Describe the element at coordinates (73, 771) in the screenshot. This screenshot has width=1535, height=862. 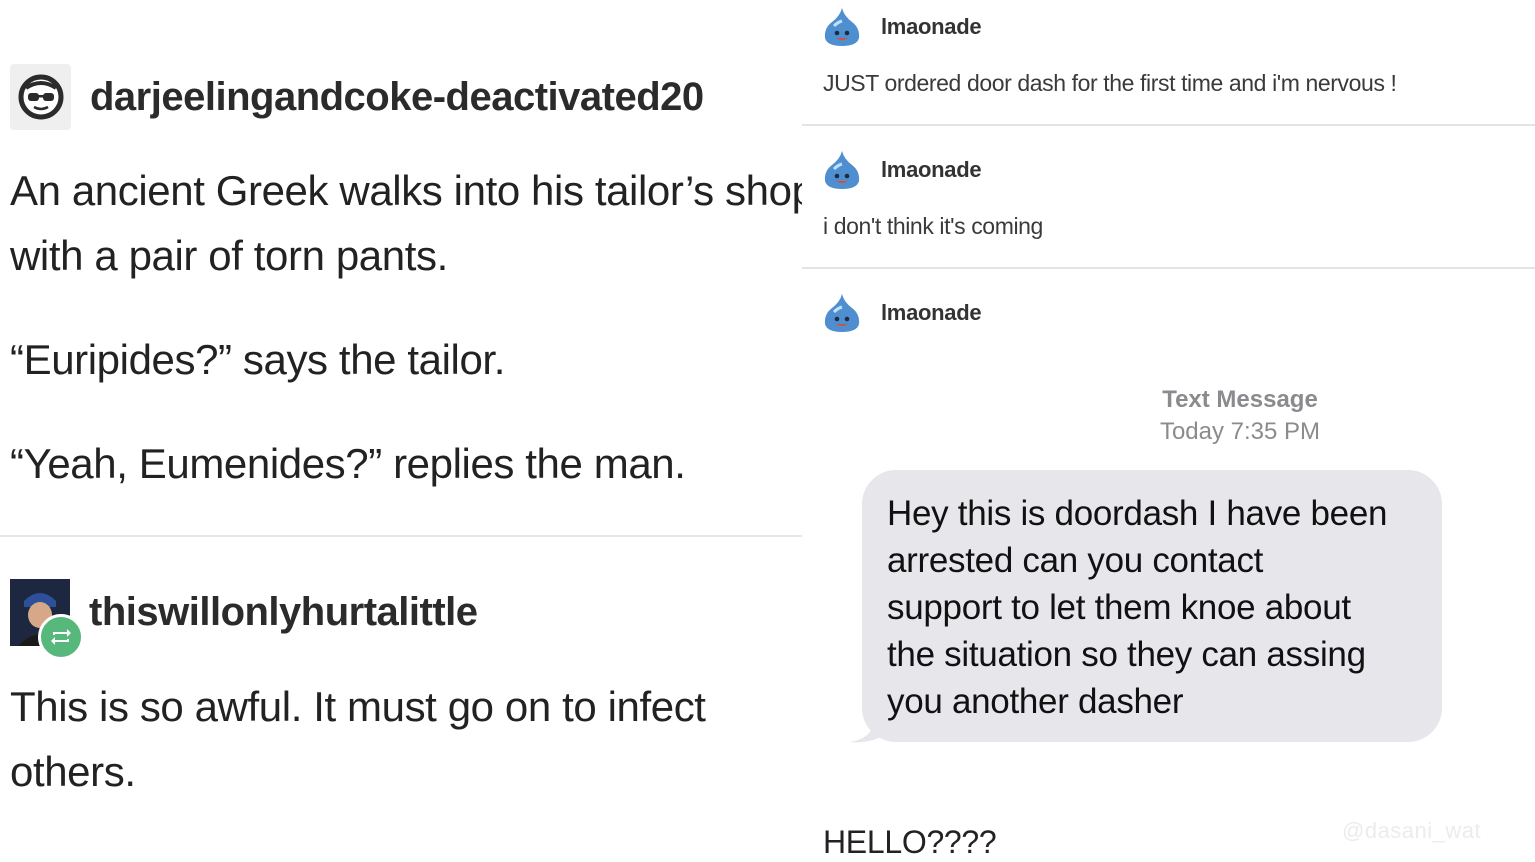
I see `post-body-line: others.` at that location.